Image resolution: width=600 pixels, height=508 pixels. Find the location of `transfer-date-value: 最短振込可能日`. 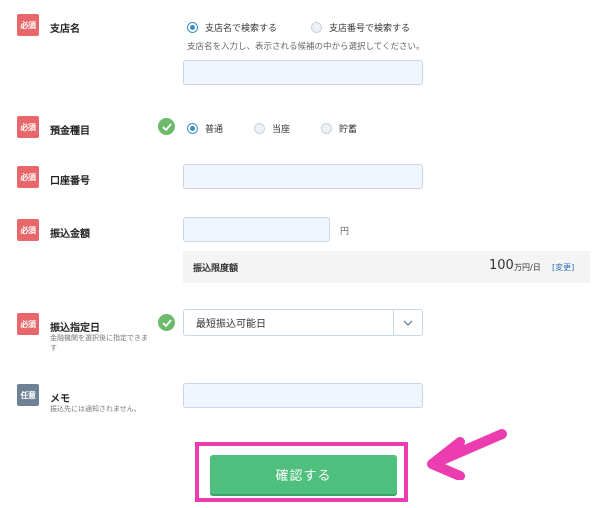

transfer-date-value: 最短振込可能日 is located at coordinates (231, 324).